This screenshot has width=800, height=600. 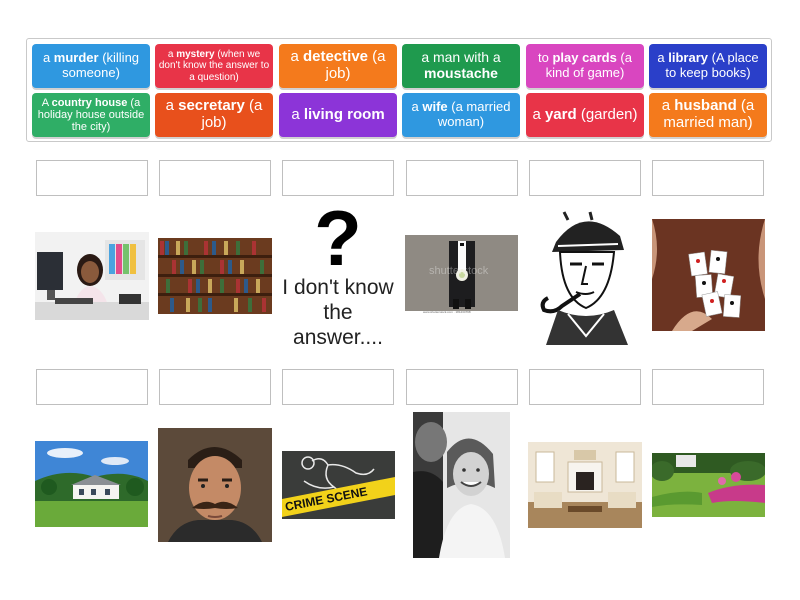 I want to click on tile-living-room: a living room, so click(x=338, y=115).